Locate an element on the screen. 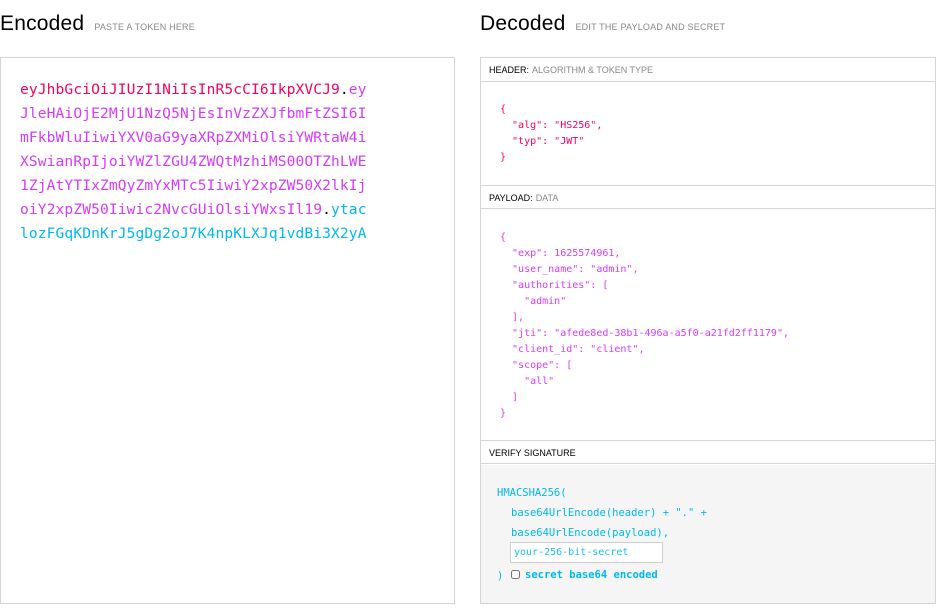 The width and height of the screenshot is (938, 611). token-line: lozFGqKDnKrJ5gDg2oJ7K4npKLXJq1vdBi3X2yA is located at coordinates (235, 234).